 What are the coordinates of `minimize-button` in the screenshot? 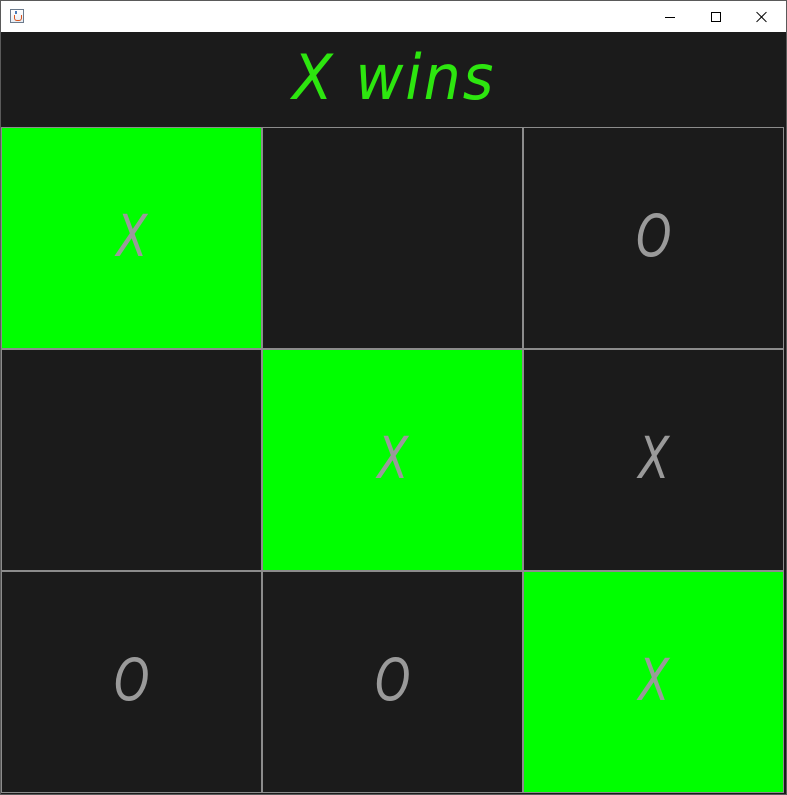 It's located at (670, 16).